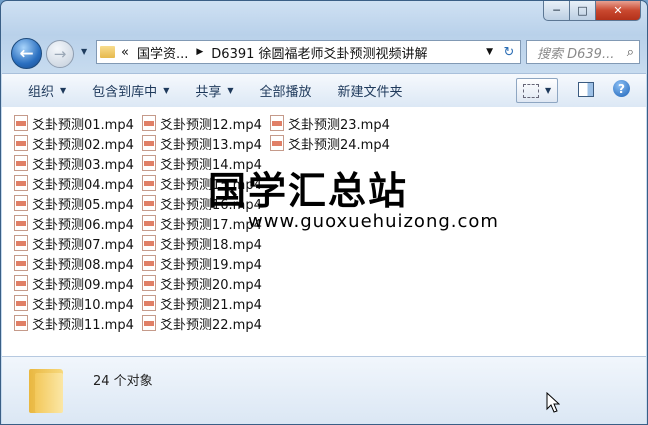 The height and width of the screenshot is (425, 648). What do you see at coordinates (211, 225) in the screenshot?
I see `file-name: 爻卦预测17.mp4` at bounding box center [211, 225].